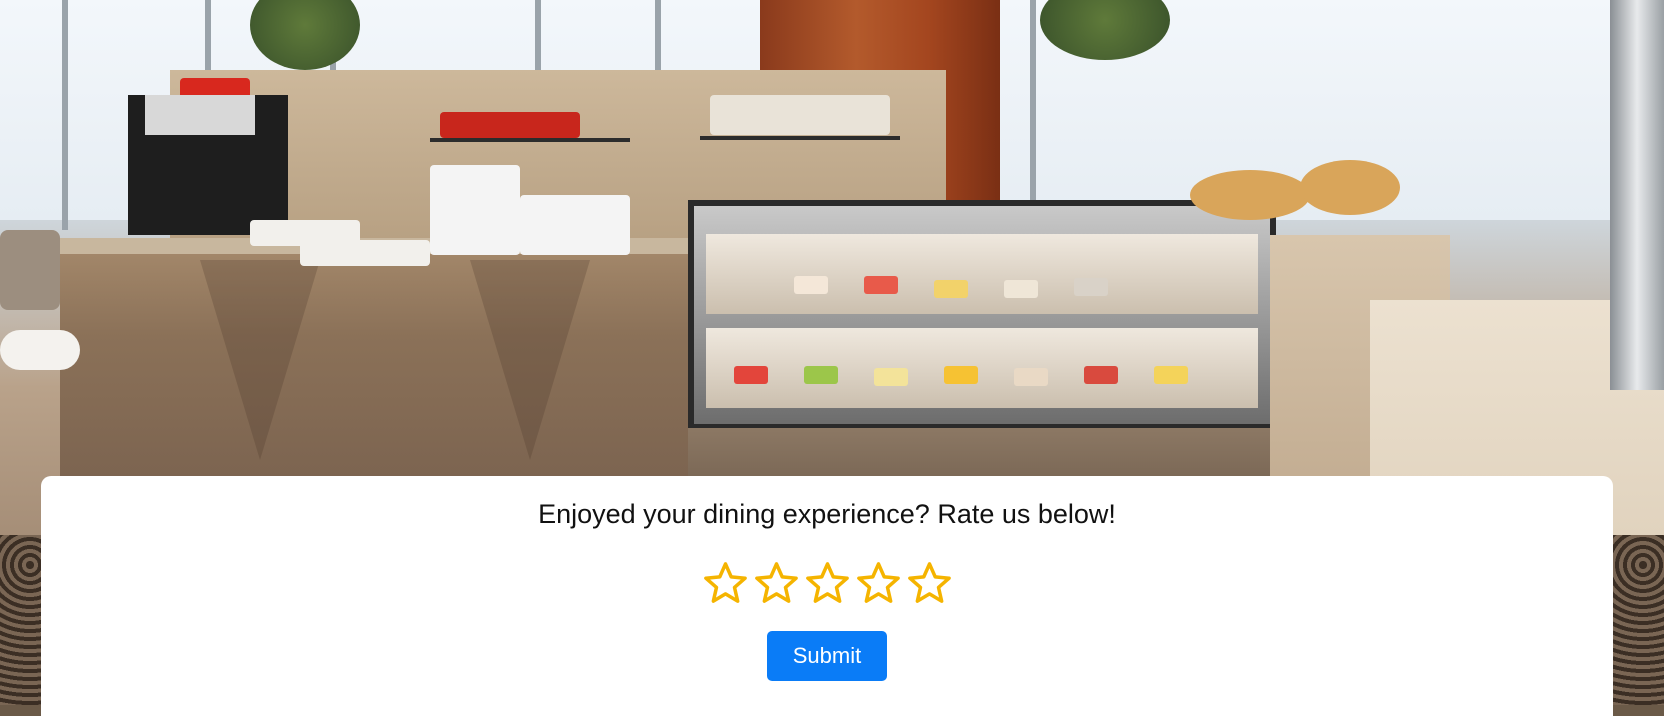  Describe the element at coordinates (827, 656) in the screenshot. I see `submit-button: Submit` at that location.